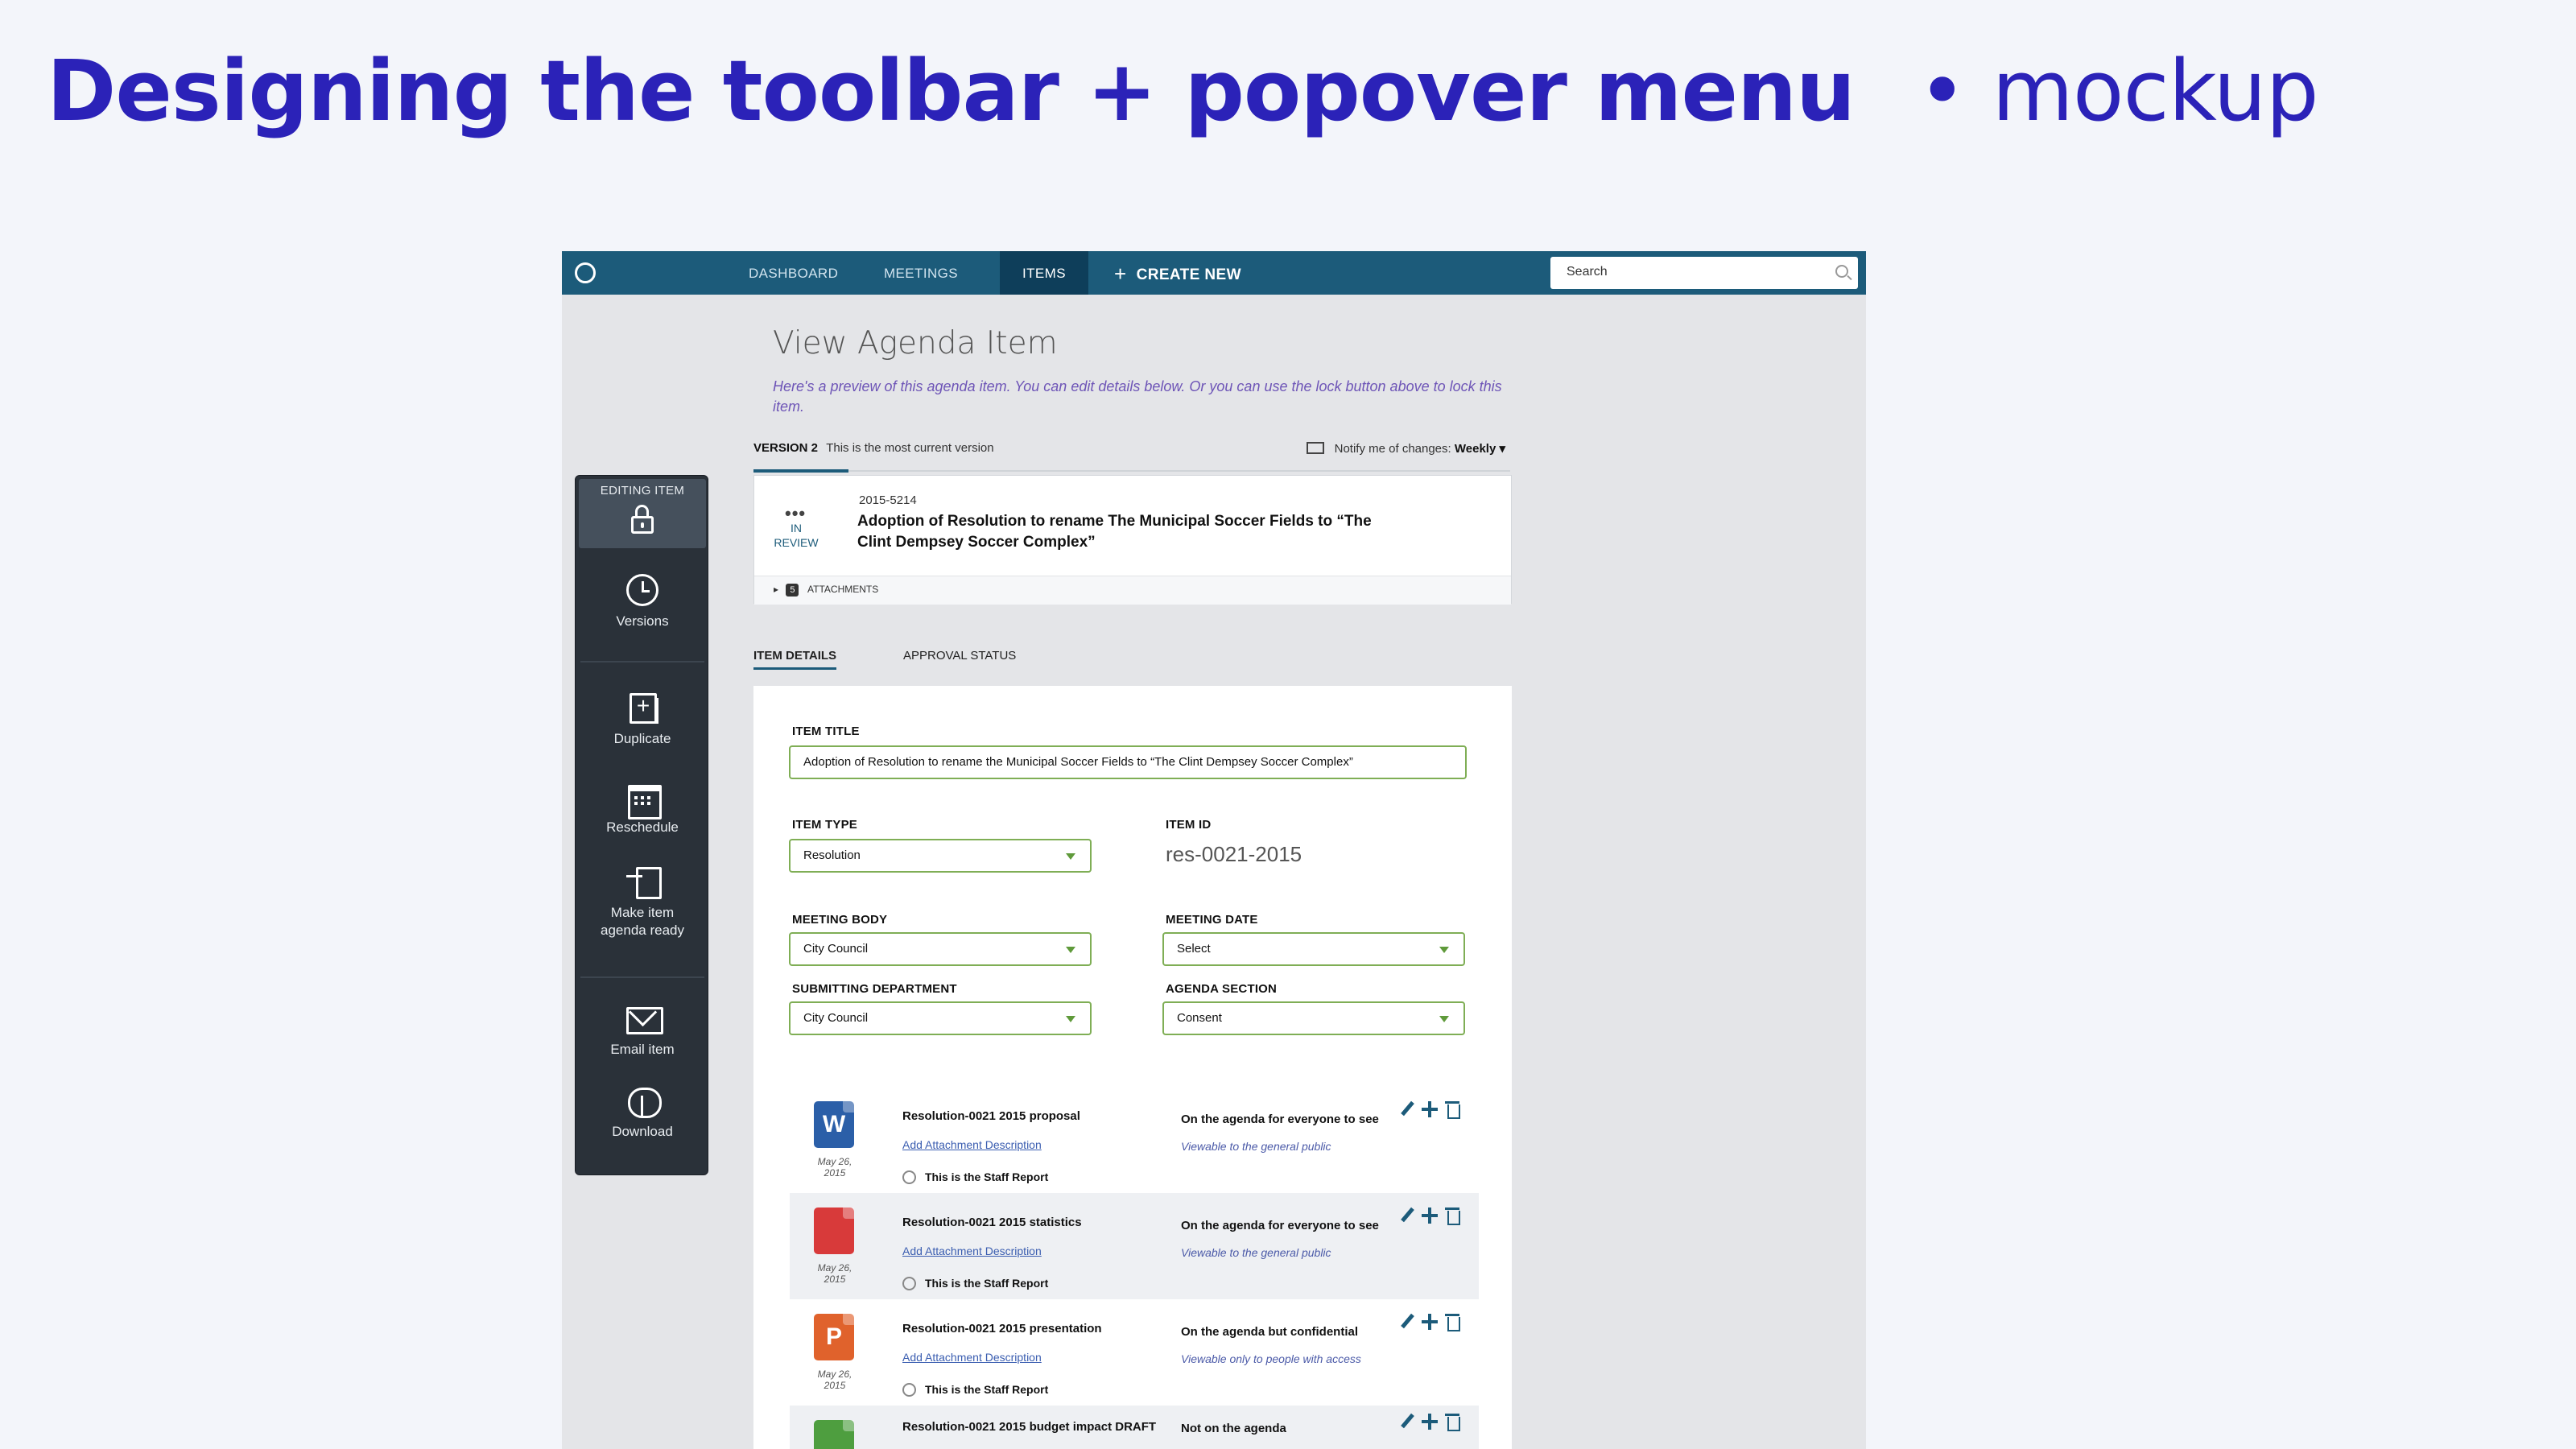 The height and width of the screenshot is (1449, 2576). What do you see at coordinates (834, 1167) in the screenshot?
I see `attachment-date: May 26, 2015` at bounding box center [834, 1167].